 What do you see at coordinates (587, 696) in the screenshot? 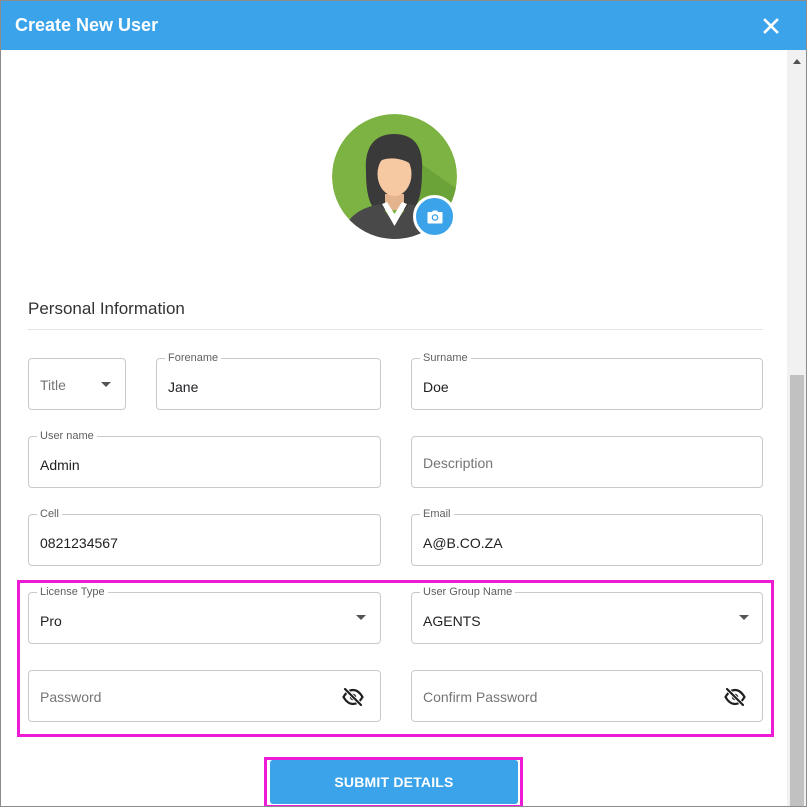
I see `confirm-password-field: Confirm Password` at bounding box center [587, 696].